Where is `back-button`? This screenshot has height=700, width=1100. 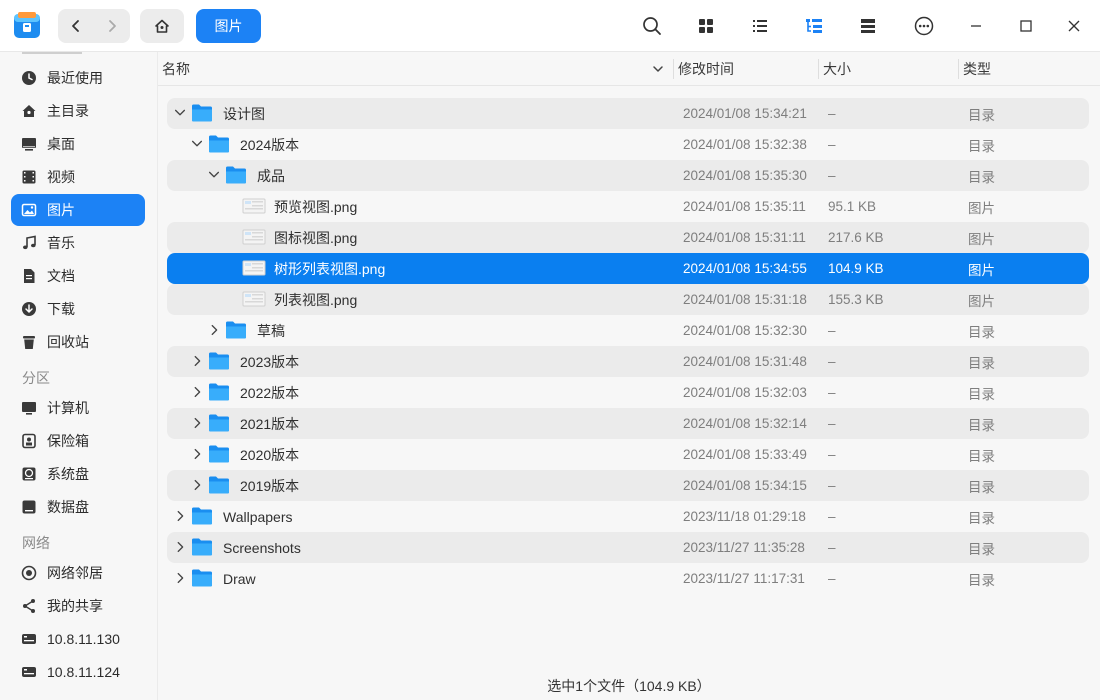
back-button is located at coordinates (76, 26).